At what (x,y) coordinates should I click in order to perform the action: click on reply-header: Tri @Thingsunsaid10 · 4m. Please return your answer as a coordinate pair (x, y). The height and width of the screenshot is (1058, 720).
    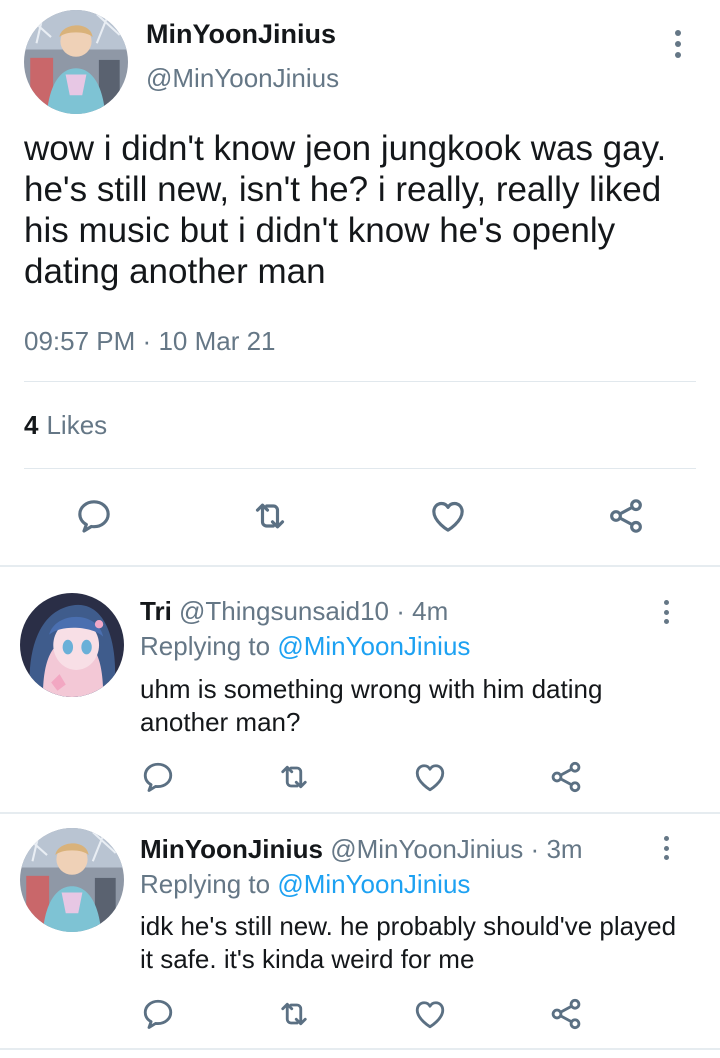
    Looking at the image, I should click on (294, 611).